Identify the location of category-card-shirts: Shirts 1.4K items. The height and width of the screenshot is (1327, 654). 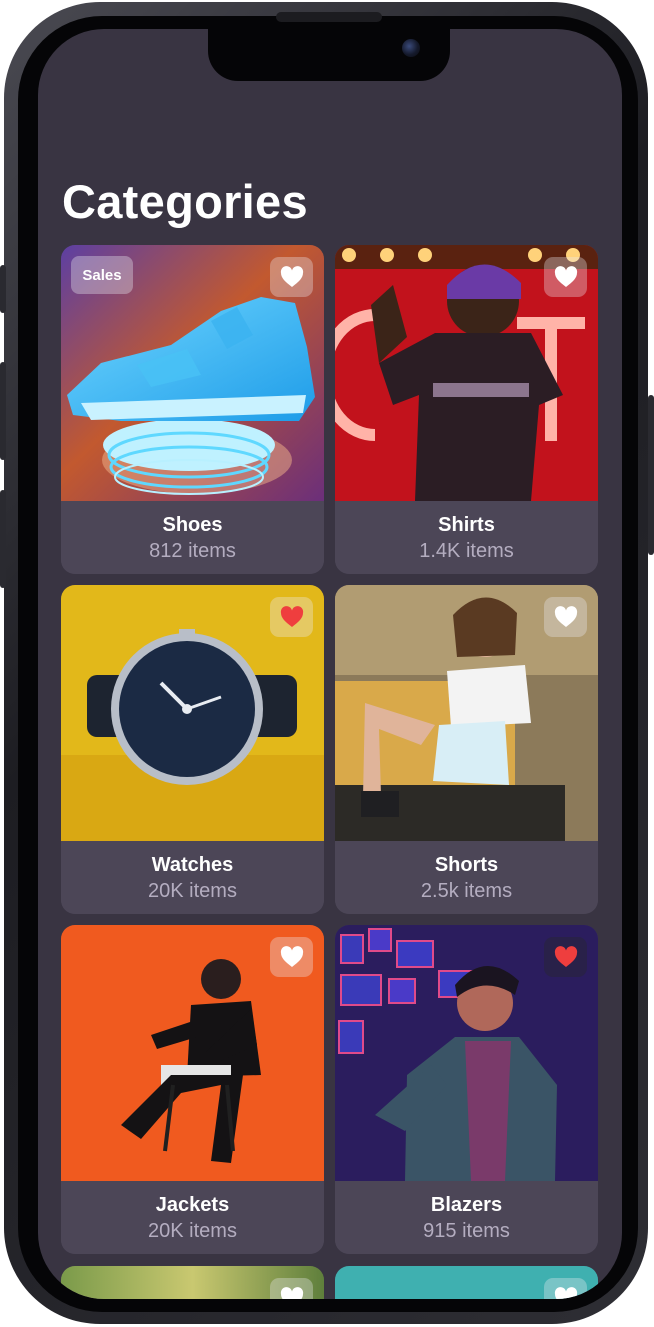
(466, 409).